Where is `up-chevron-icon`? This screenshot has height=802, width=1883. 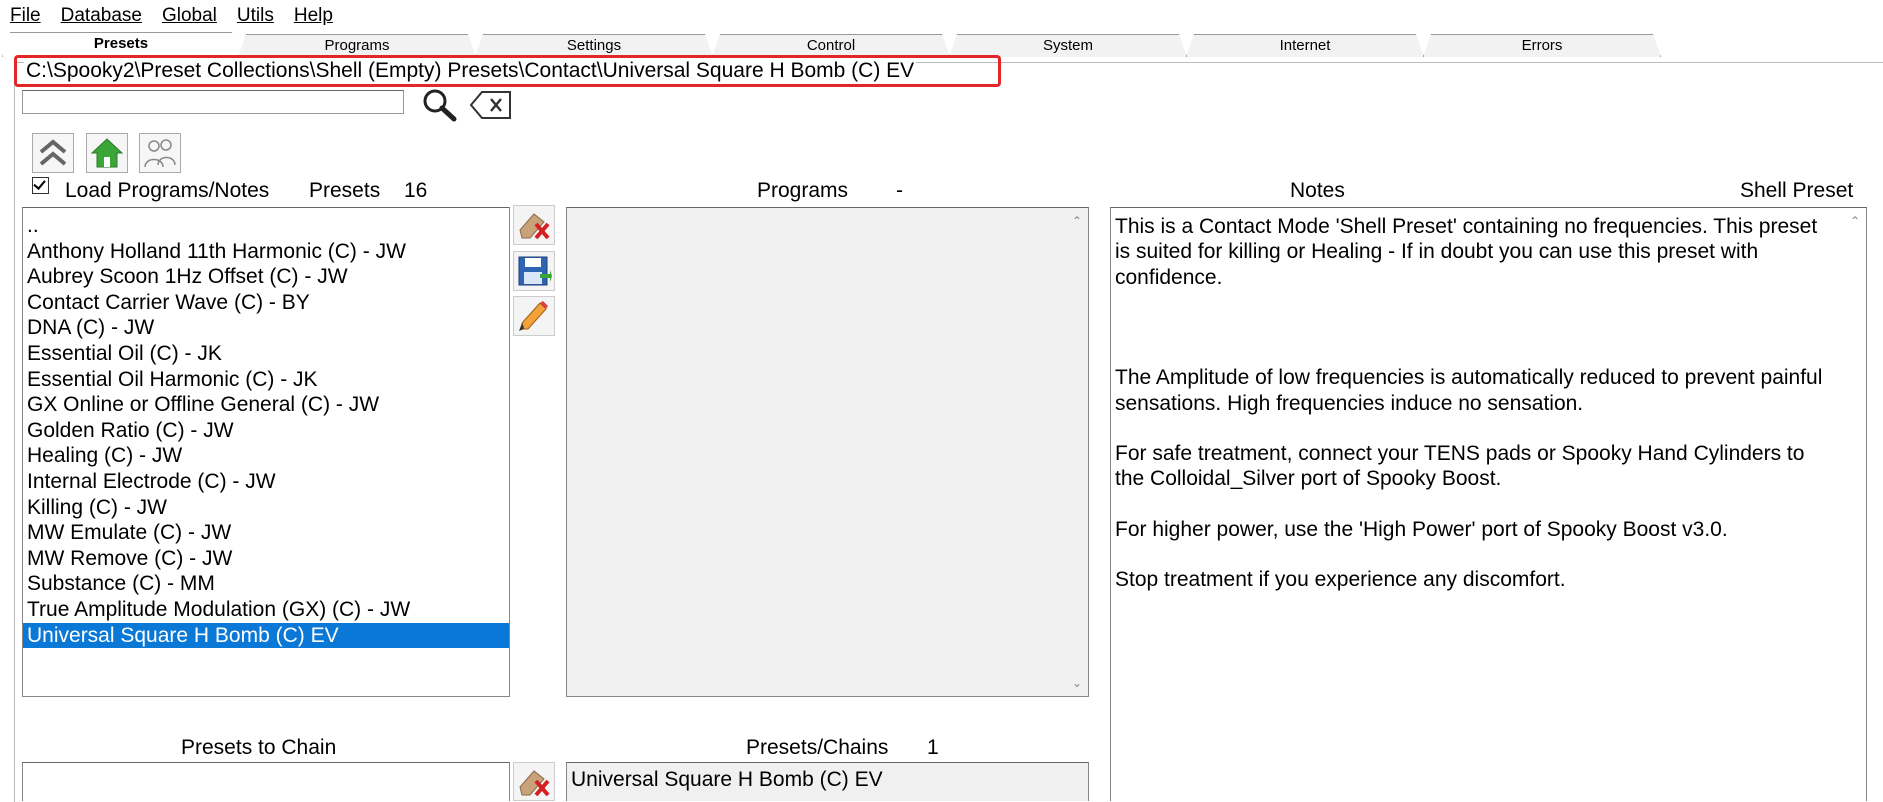 up-chevron-icon is located at coordinates (53, 152).